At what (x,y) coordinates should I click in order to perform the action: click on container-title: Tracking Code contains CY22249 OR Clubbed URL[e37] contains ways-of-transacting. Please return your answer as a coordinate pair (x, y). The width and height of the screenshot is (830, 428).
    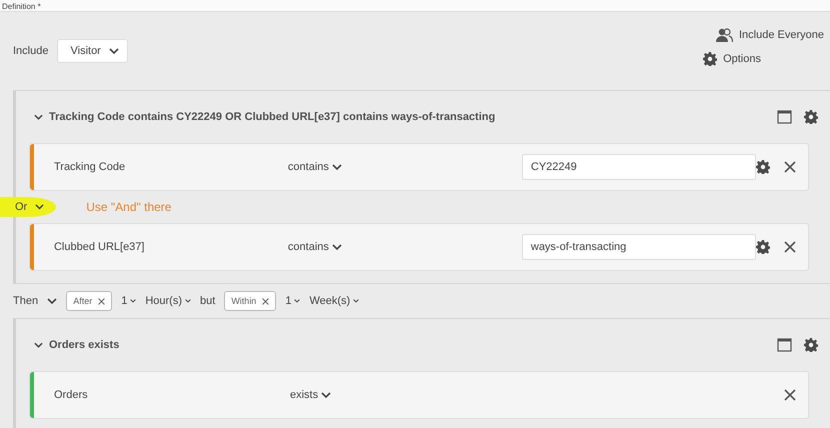
    Looking at the image, I should click on (272, 117).